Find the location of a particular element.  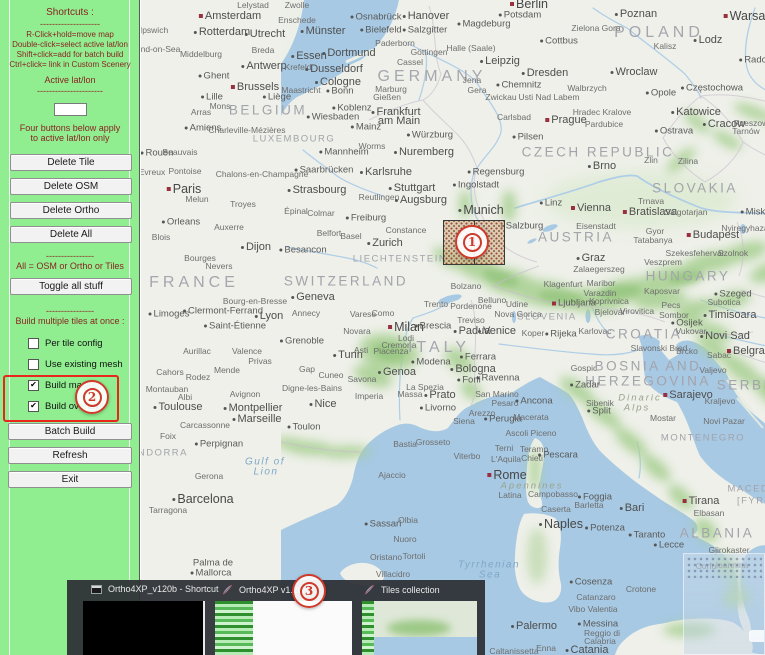

map-label: Koblenz is located at coordinates (352, 108).